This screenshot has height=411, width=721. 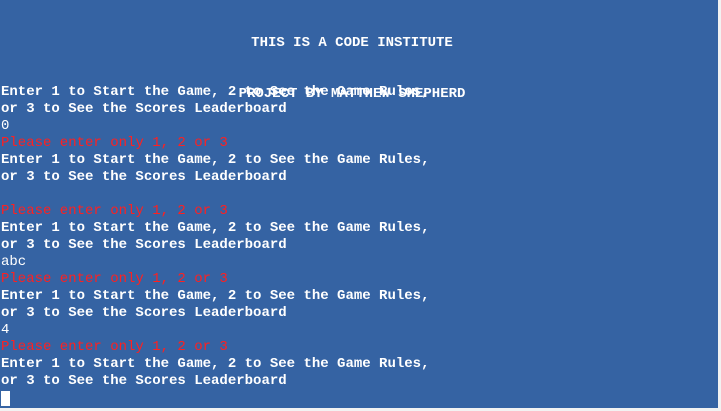 What do you see at coordinates (5, 398) in the screenshot?
I see `text-cursor` at bounding box center [5, 398].